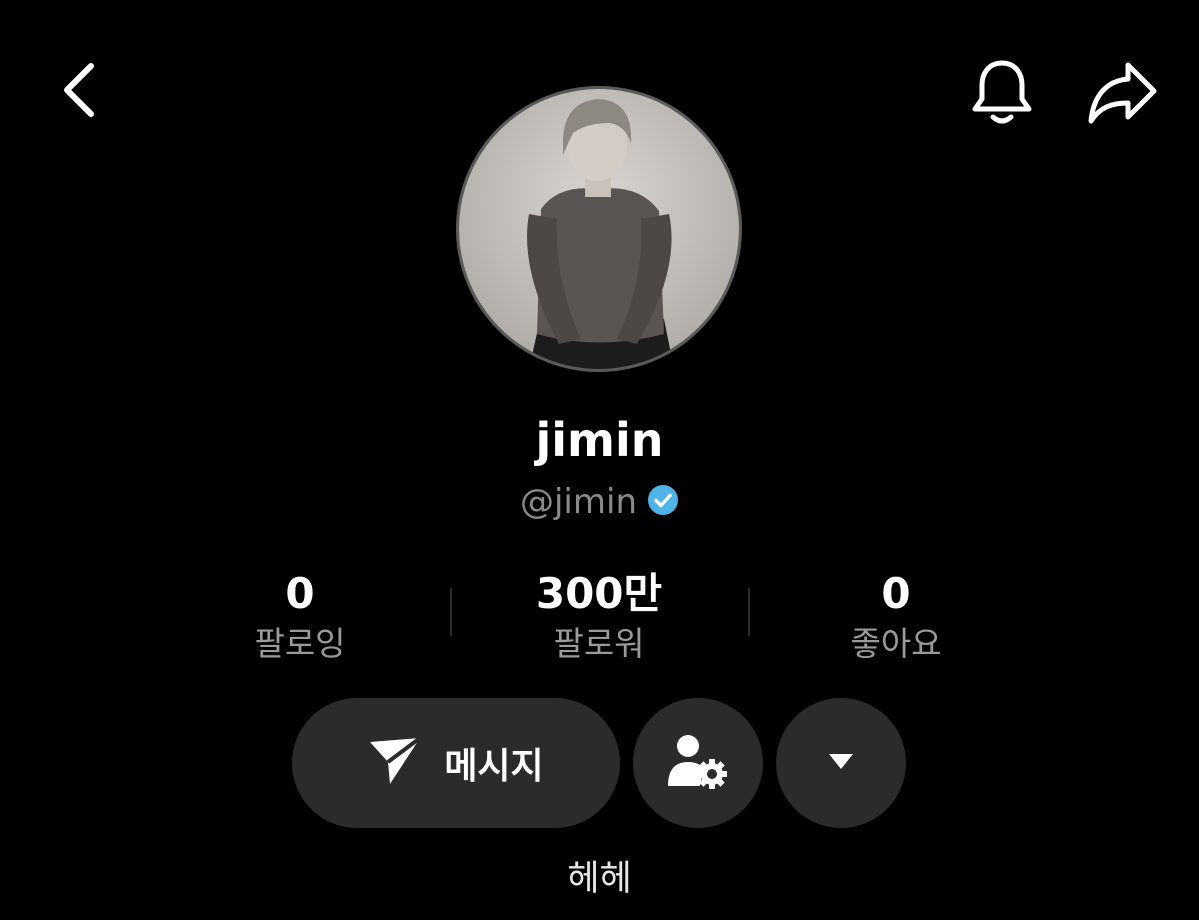 Image resolution: width=1199 pixels, height=920 pixels. What do you see at coordinates (578, 502) in the screenshot?
I see `username-handle: @jimin` at bounding box center [578, 502].